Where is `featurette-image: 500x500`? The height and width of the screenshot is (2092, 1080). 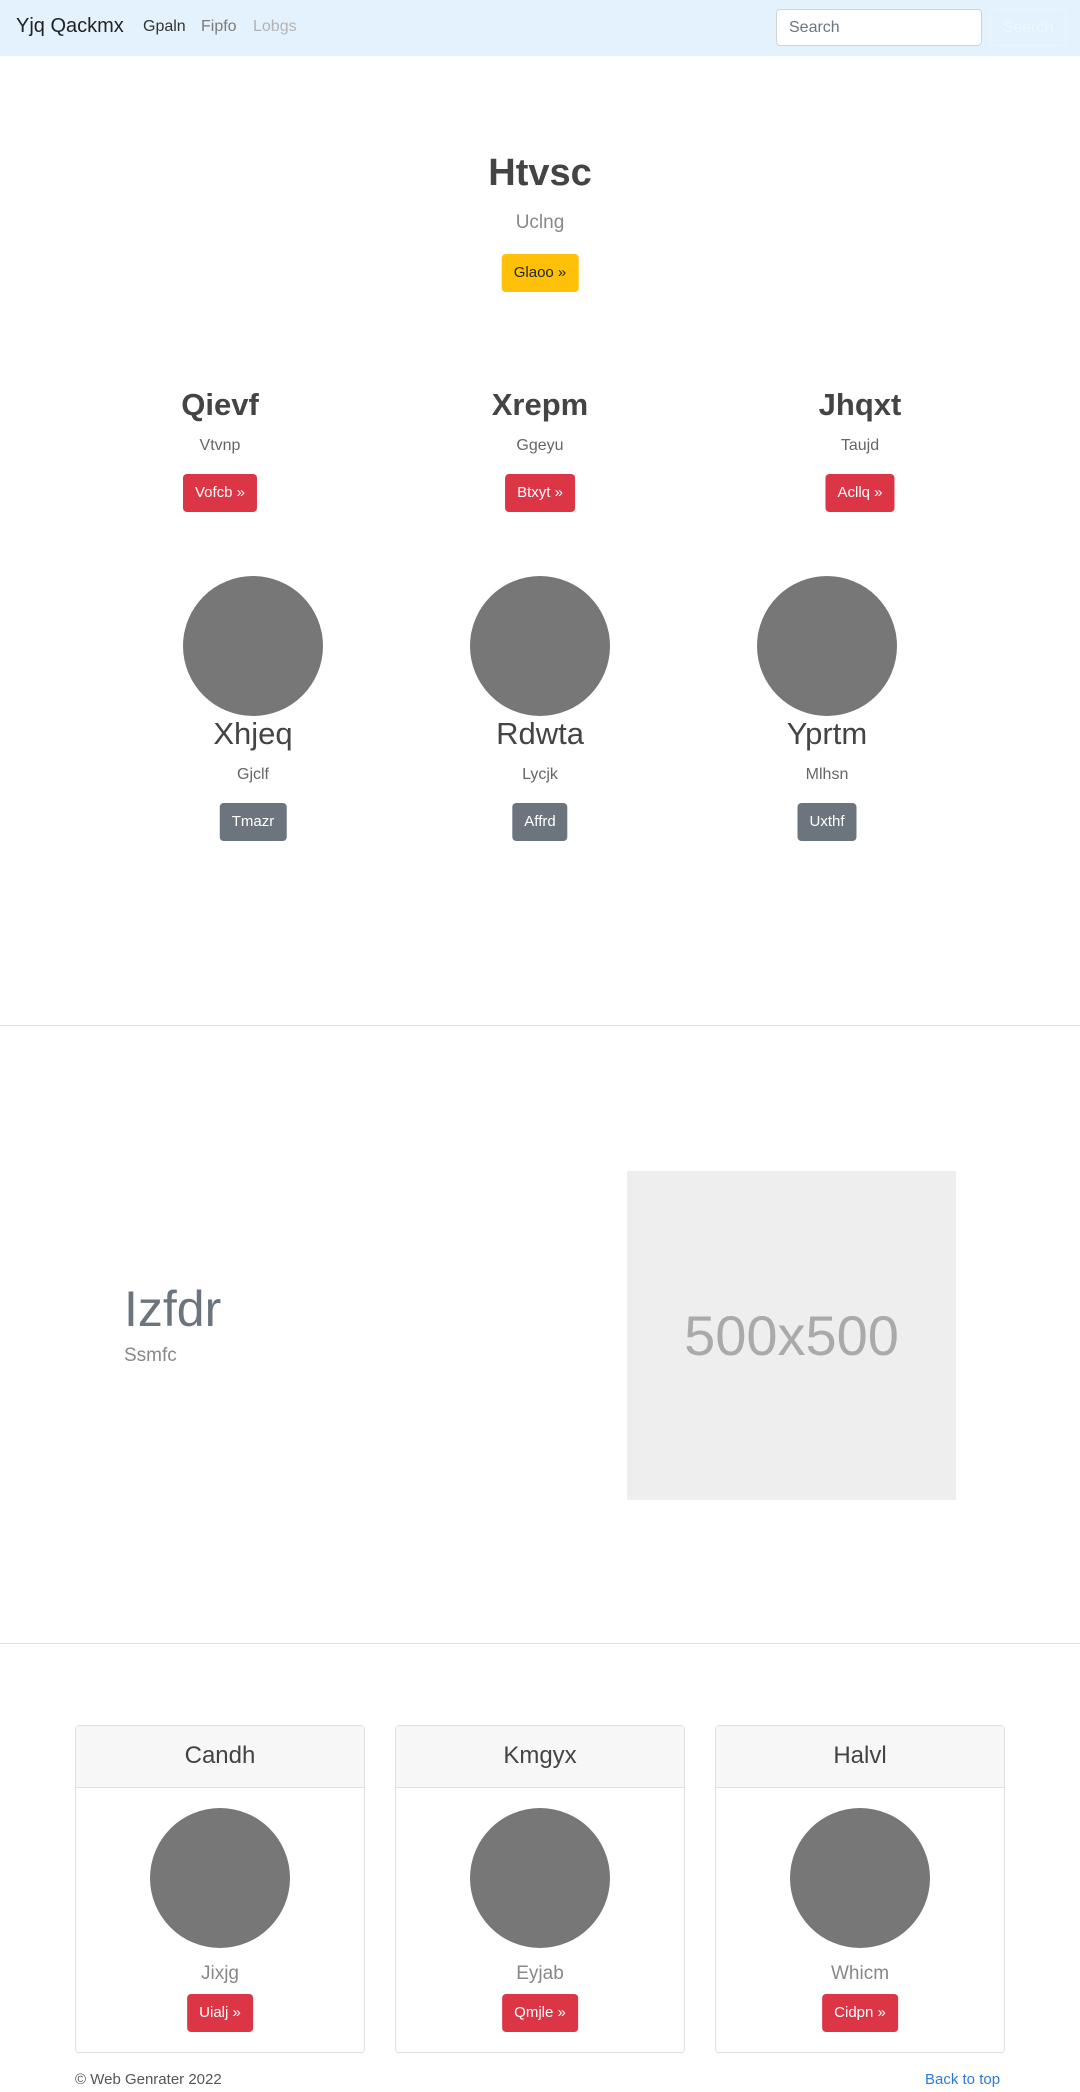 featurette-image: 500x500 is located at coordinates (791, 1335).